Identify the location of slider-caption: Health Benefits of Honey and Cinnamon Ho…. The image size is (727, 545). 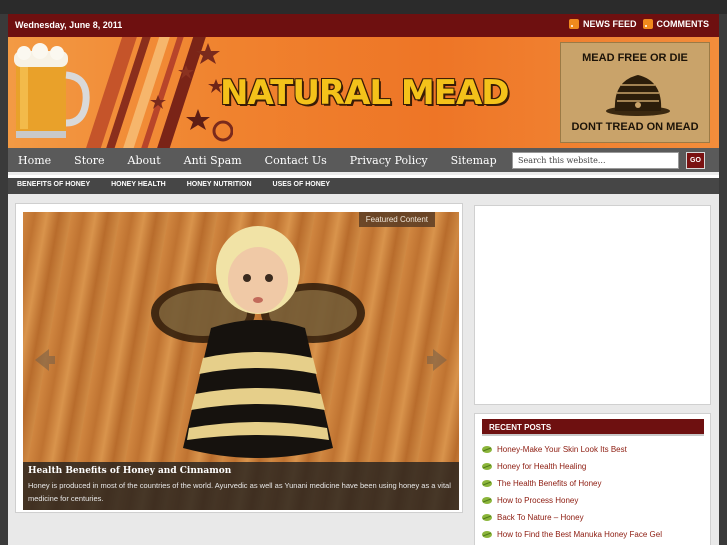
(241, 486).